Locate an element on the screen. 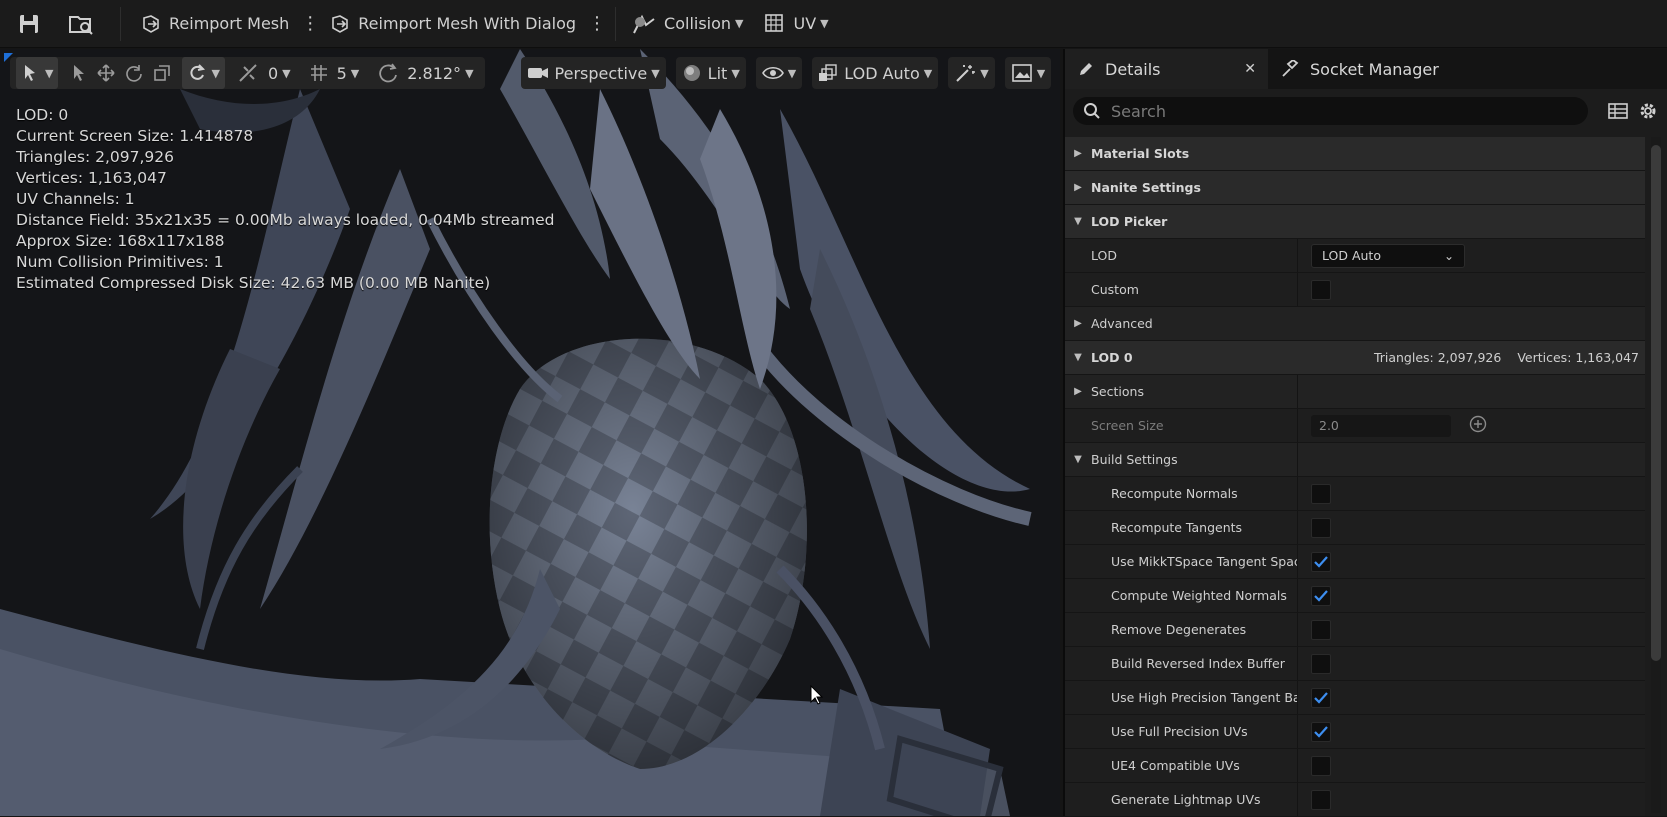 The image size is (1667, 817). select-mode-icon is located at coordinates (31, 73).